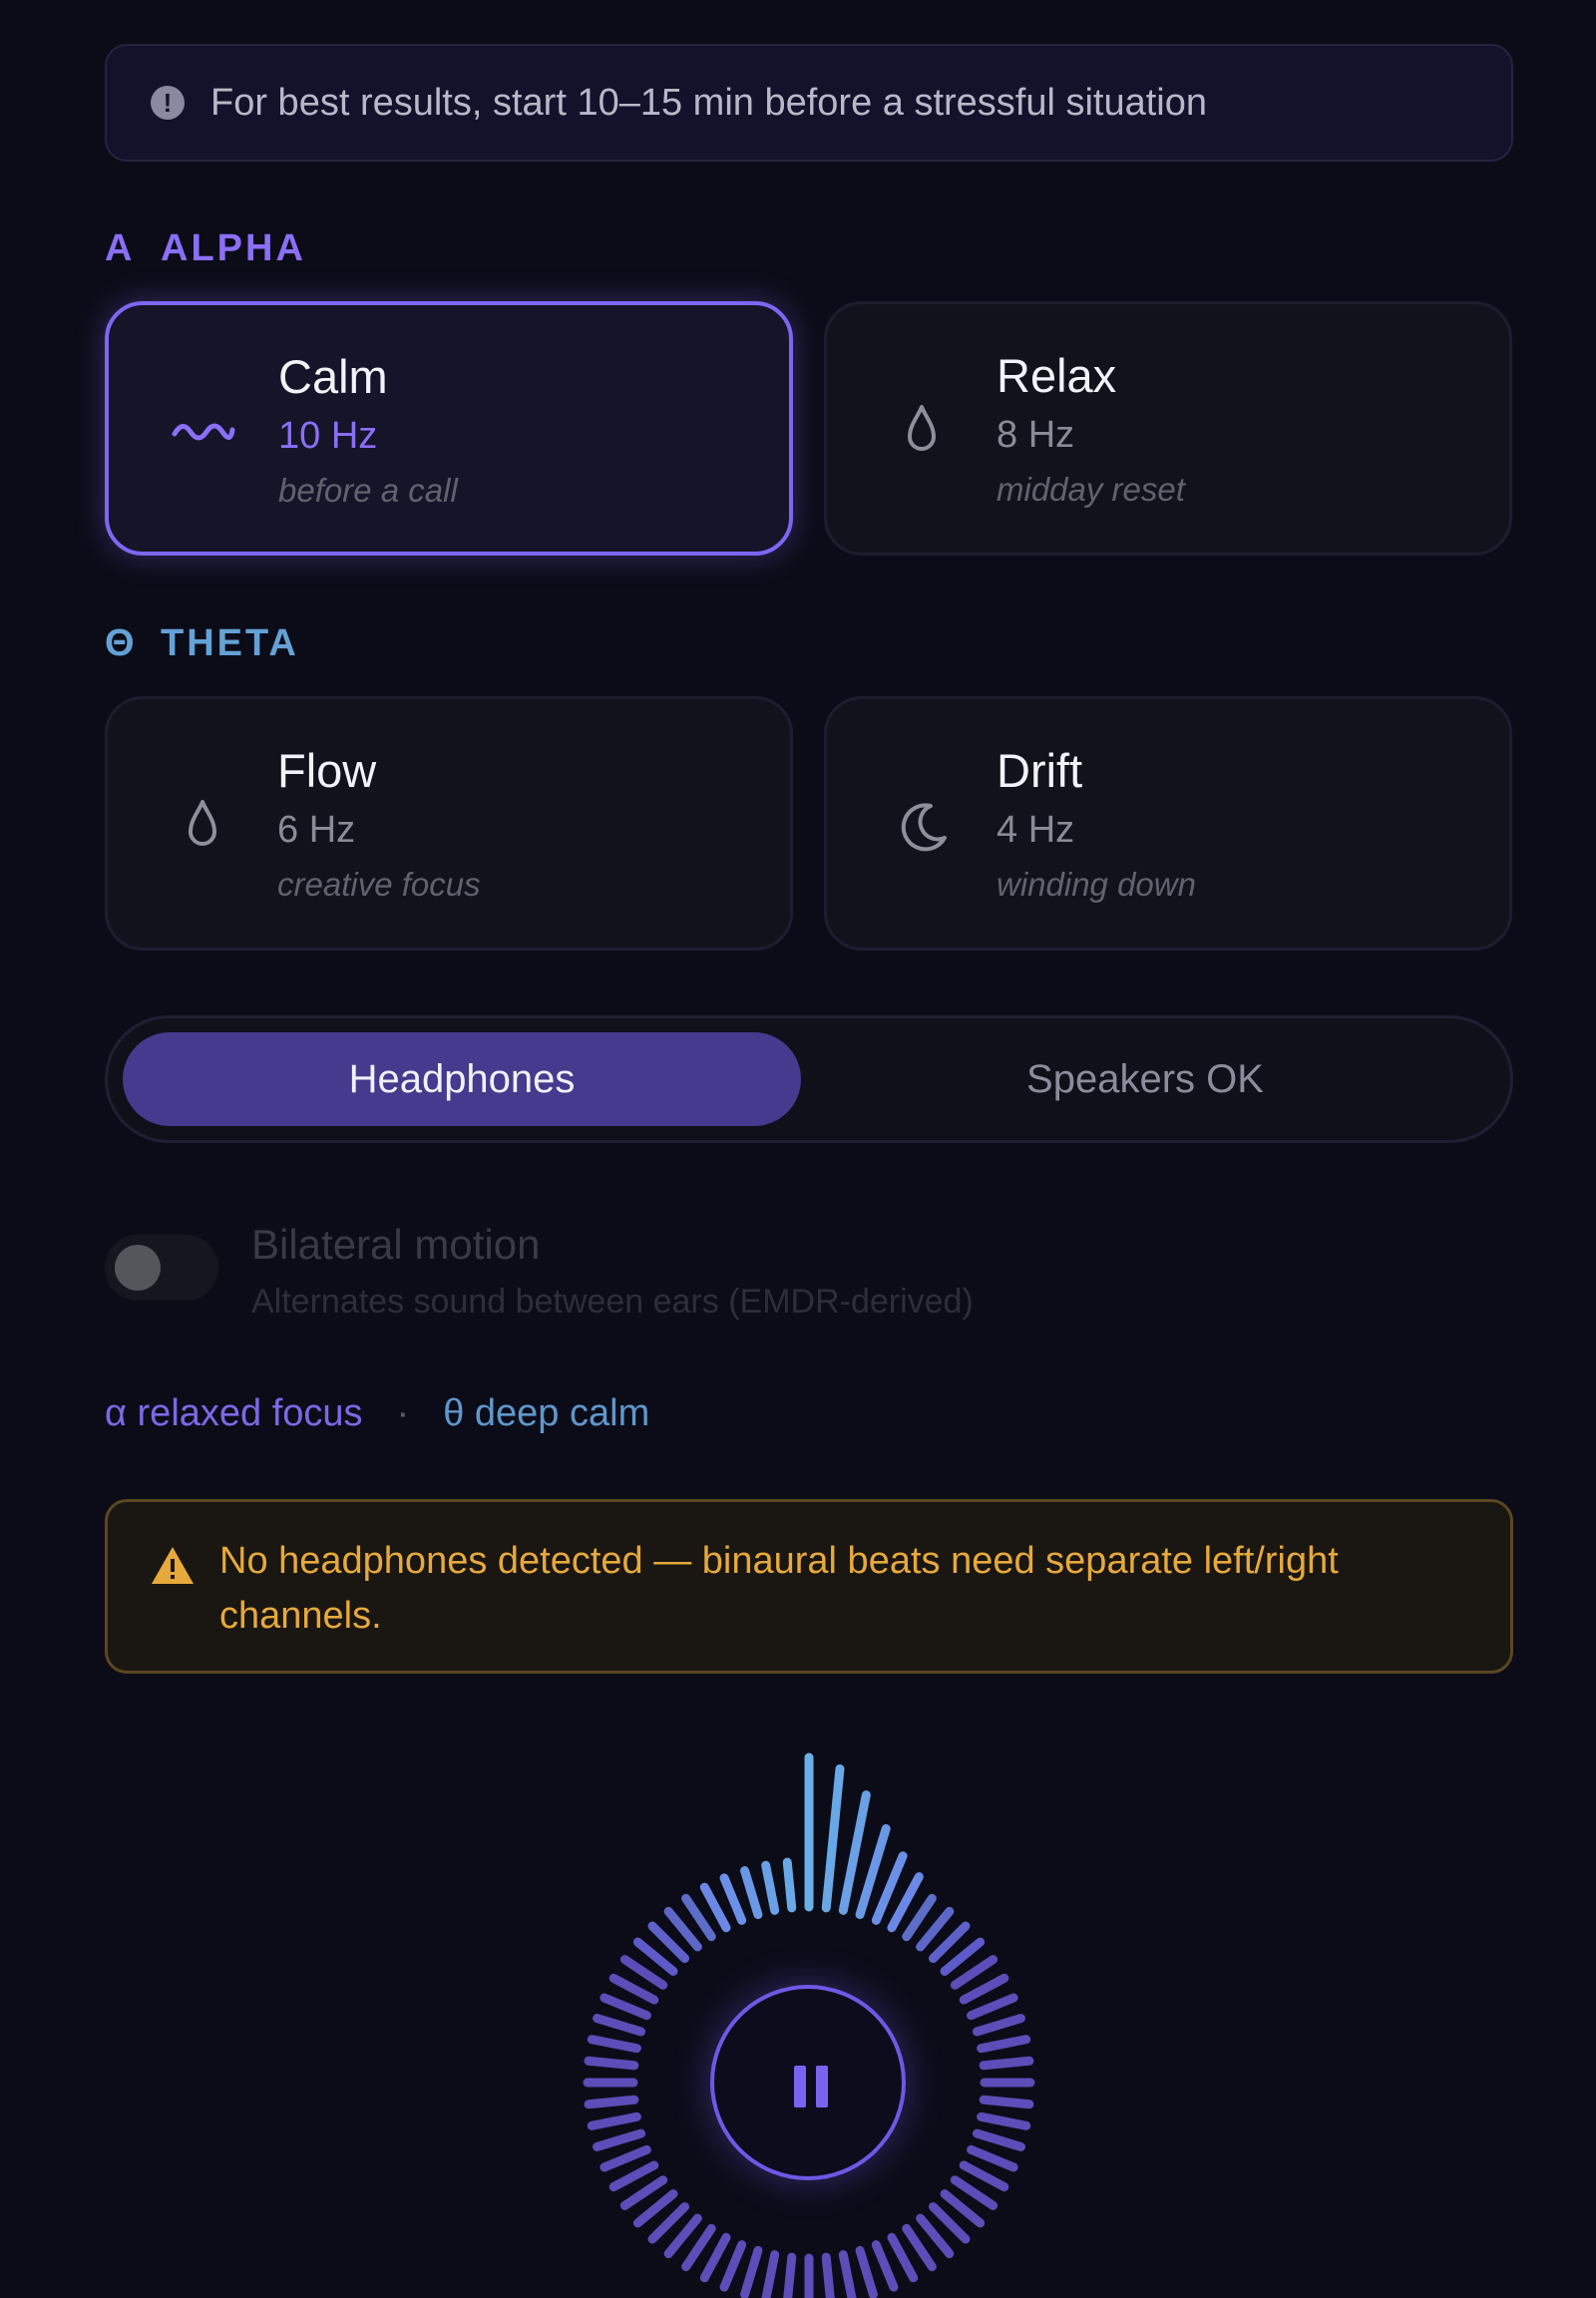  I want to click on warning-triangle-icon, so click(173, 1565).